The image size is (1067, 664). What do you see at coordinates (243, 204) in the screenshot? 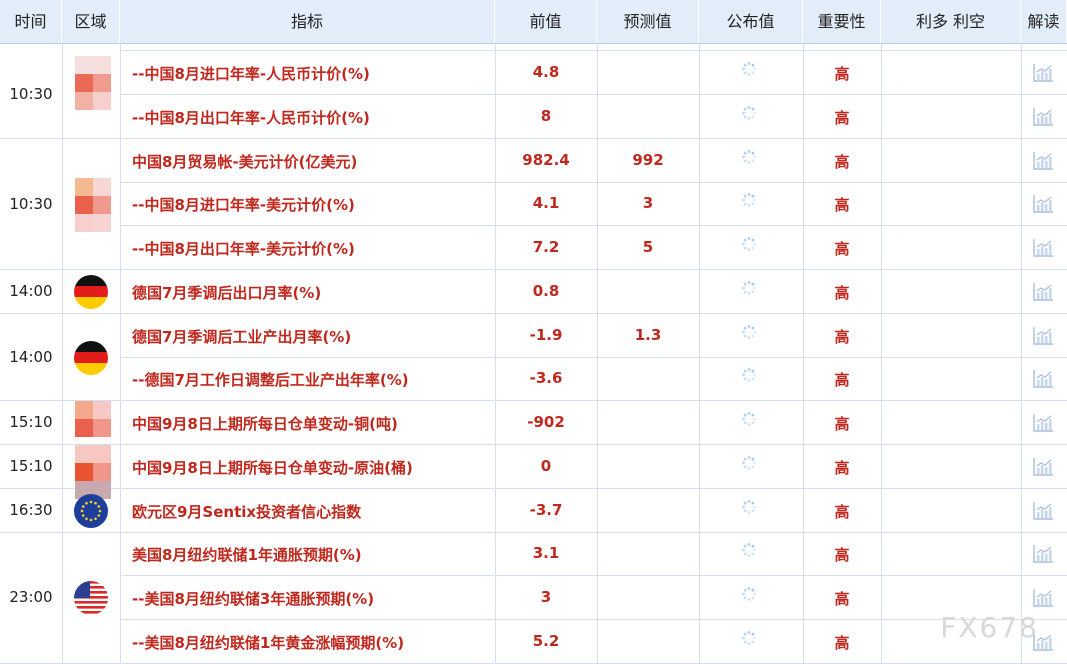
I see `indicator-name: --中国8月进口年率-美元计价(%)` at bounding box center [243, 204].